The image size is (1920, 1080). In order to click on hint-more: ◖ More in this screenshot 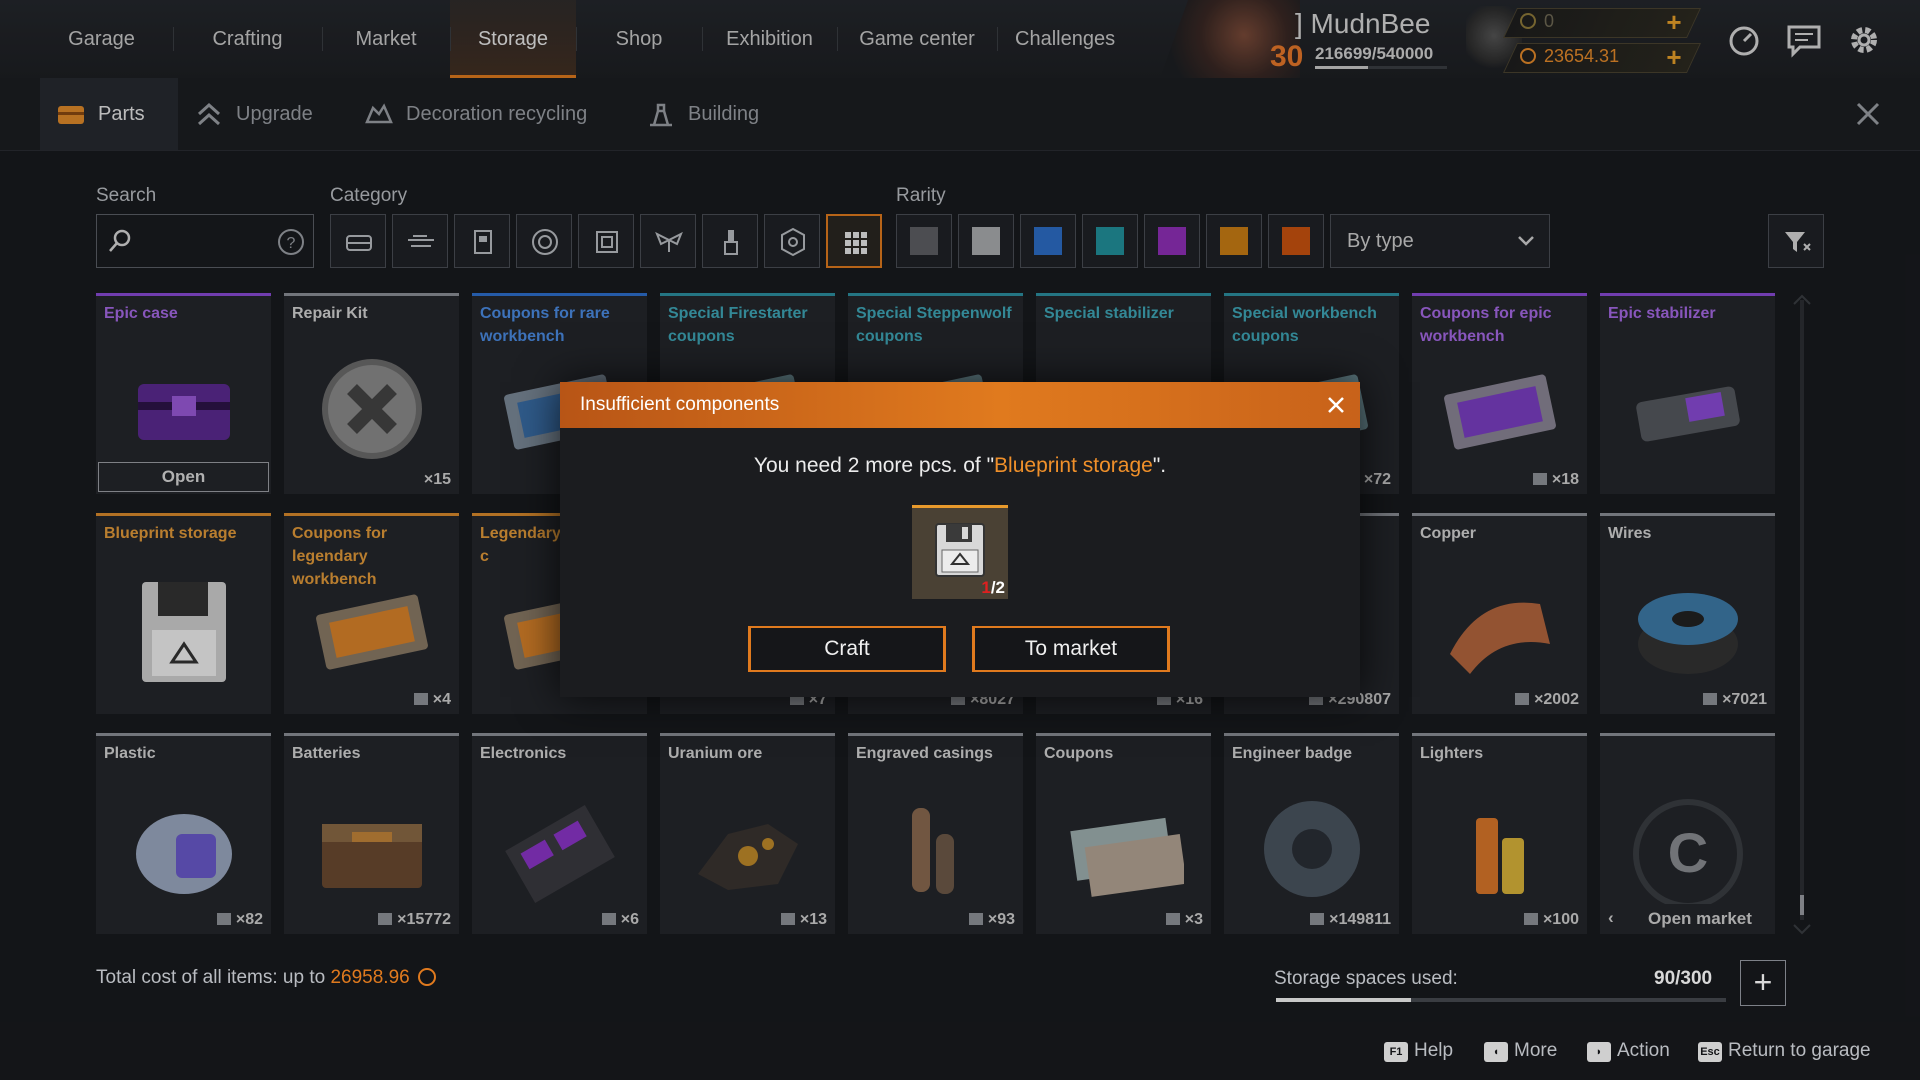, I will do `click(1520, 1051)`.